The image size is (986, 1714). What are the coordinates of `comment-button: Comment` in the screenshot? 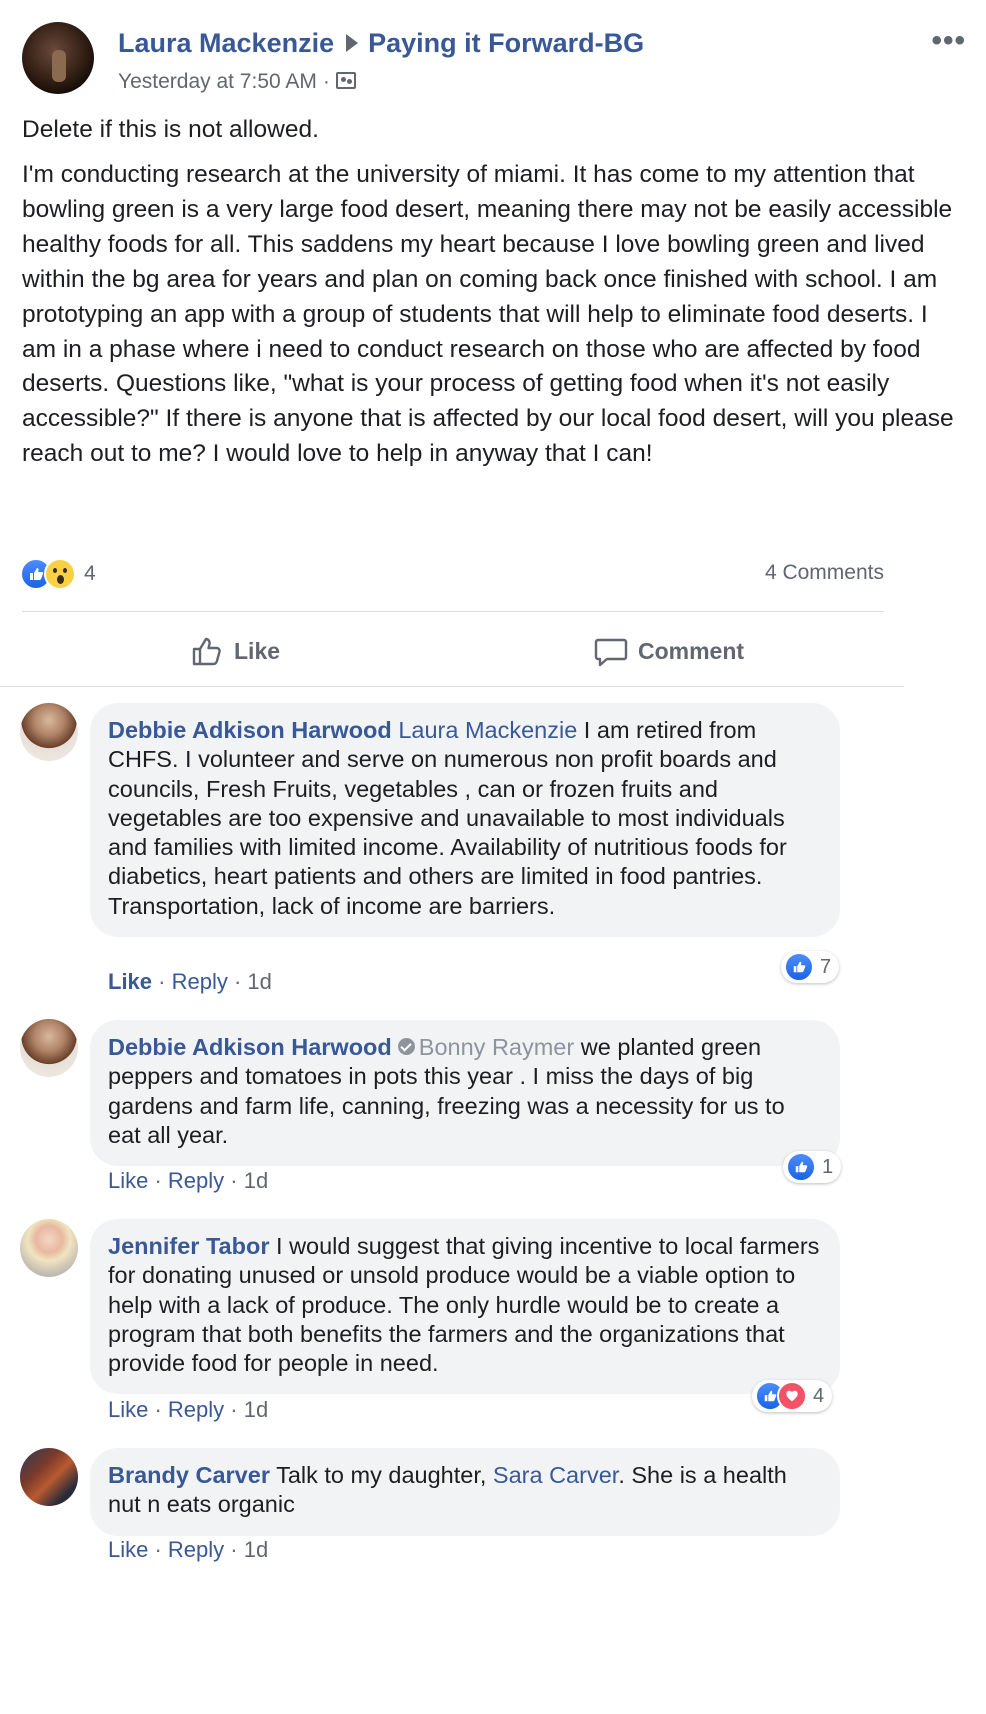 It's located at (669, 651).